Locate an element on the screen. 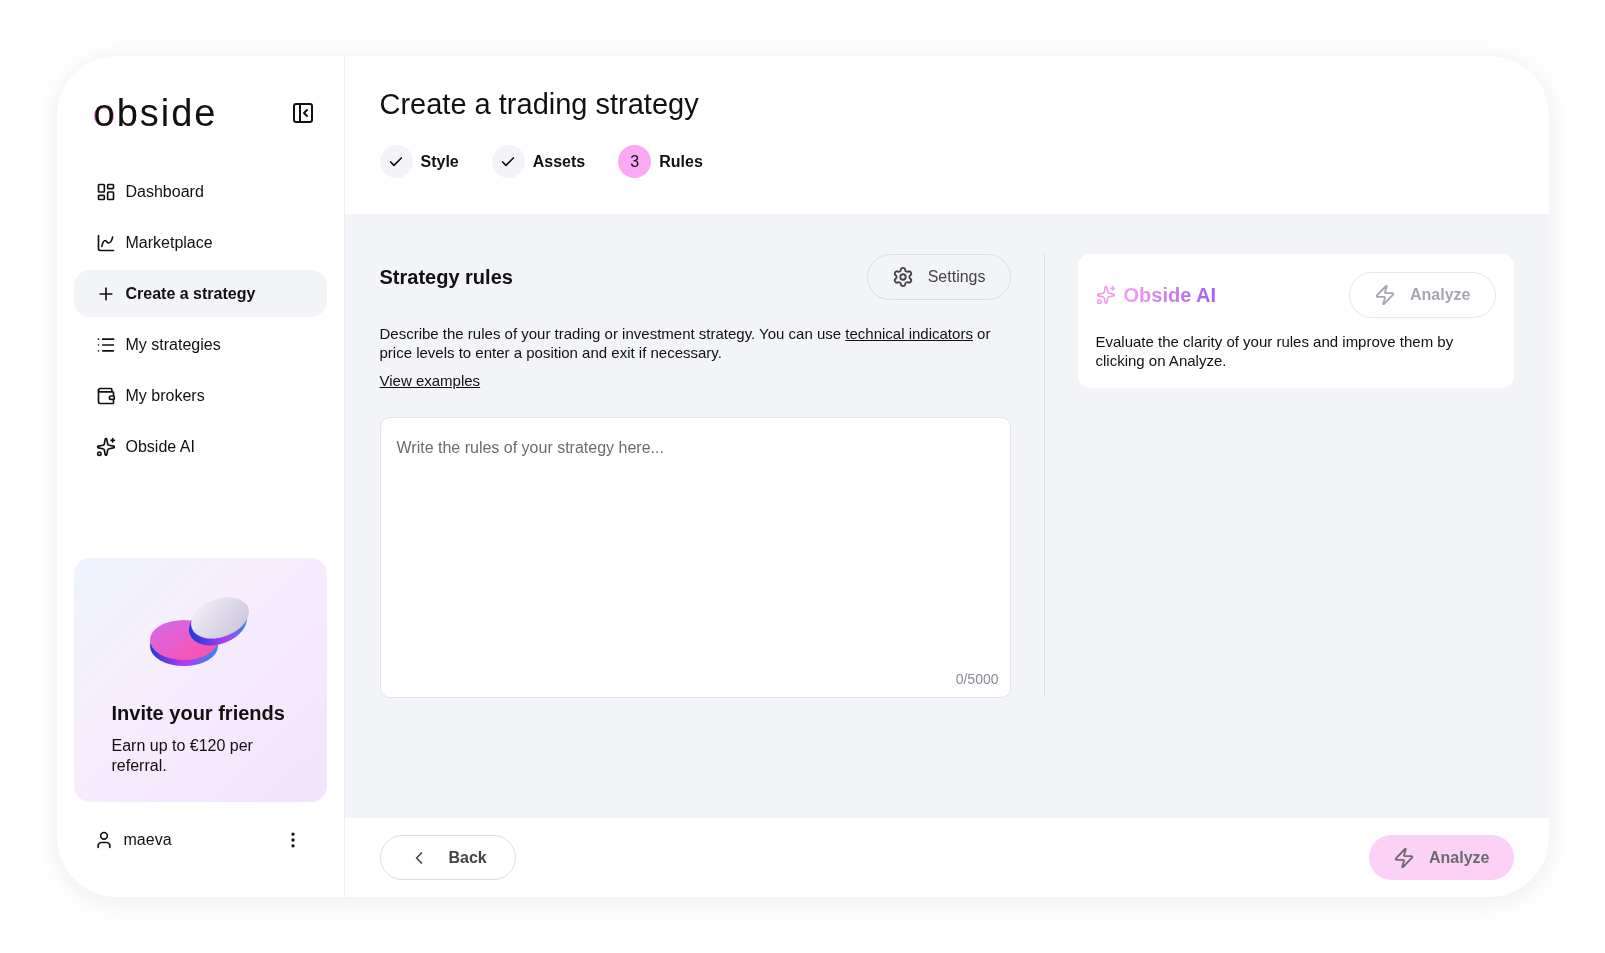 The height and width of the screenshot is (953, 1605). character-counter: 0/5000 is located at coordinates (977, 679).